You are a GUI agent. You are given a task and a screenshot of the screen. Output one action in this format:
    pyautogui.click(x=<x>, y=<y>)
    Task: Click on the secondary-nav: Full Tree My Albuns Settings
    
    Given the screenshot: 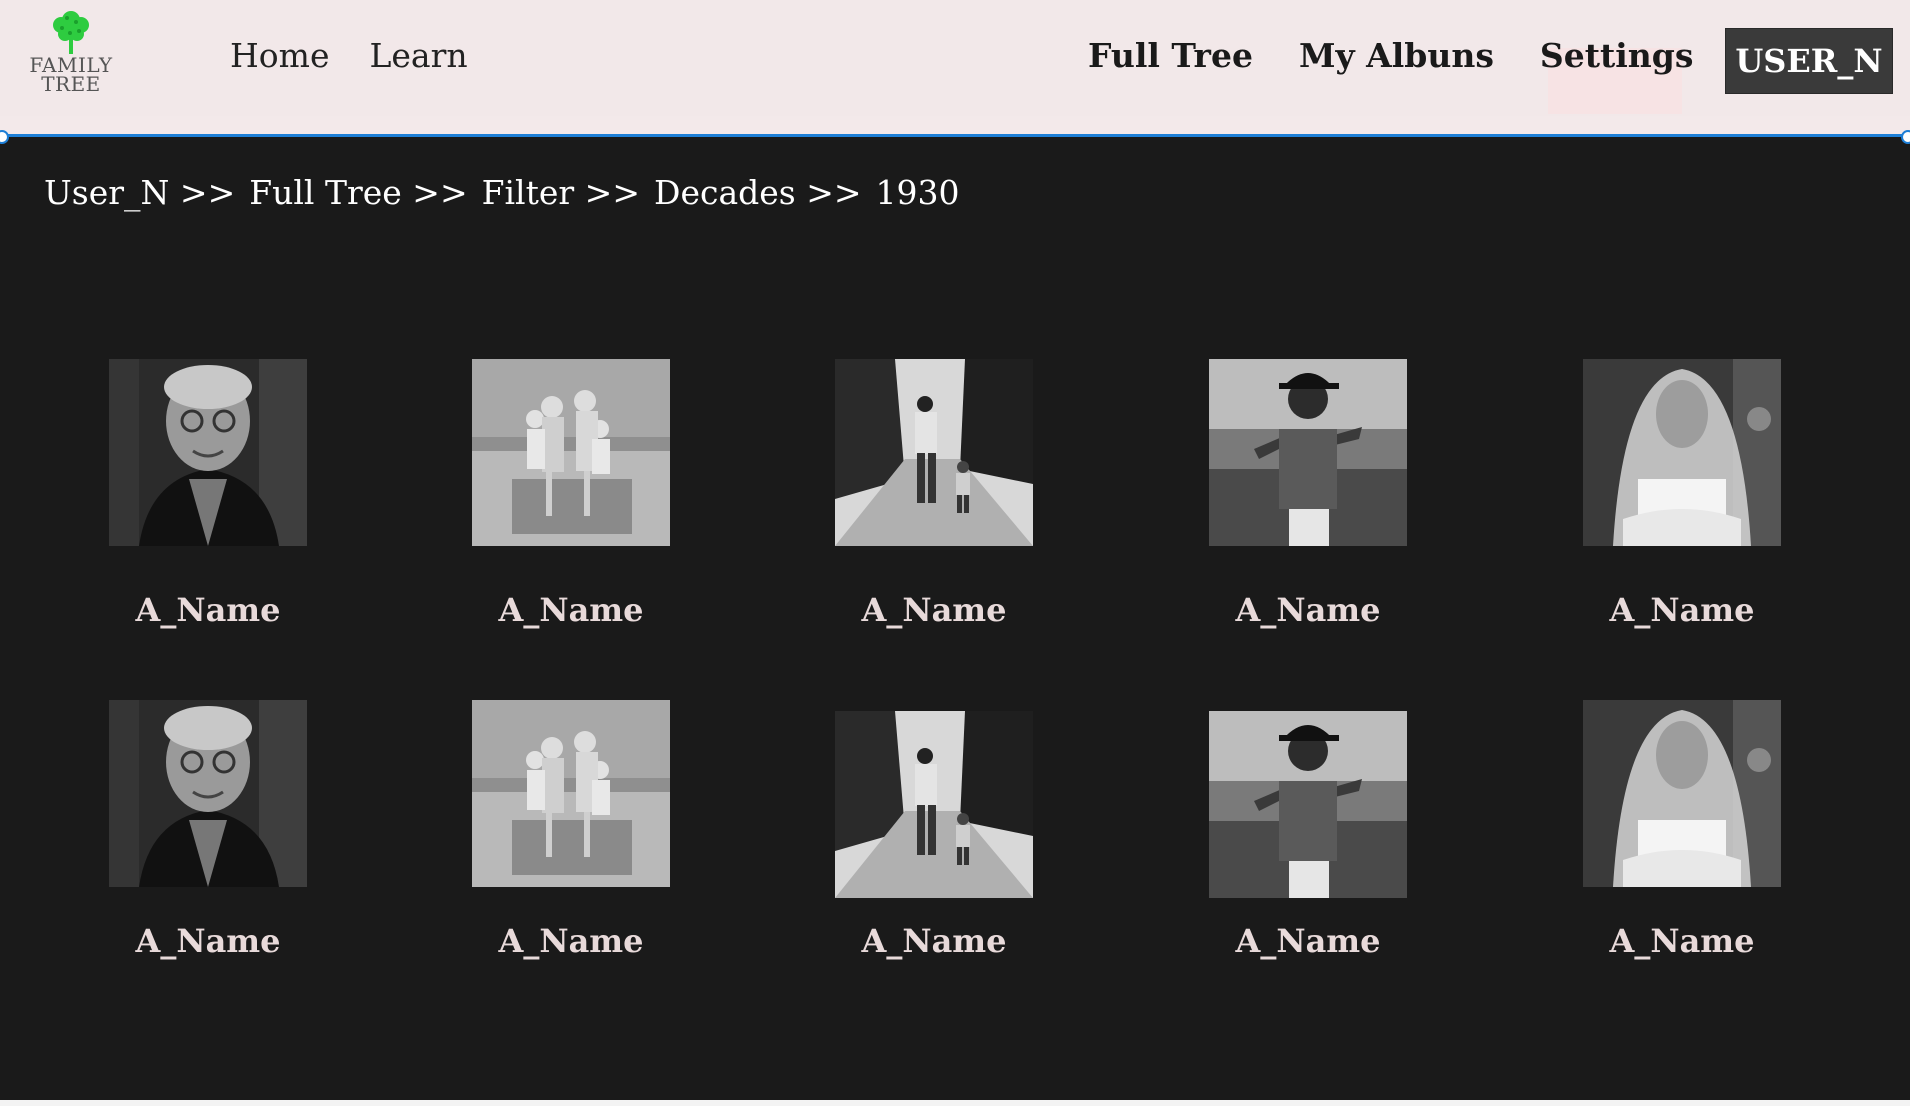 What is the action you would take?
    pyautogui.click(x=1390, y=55)
    